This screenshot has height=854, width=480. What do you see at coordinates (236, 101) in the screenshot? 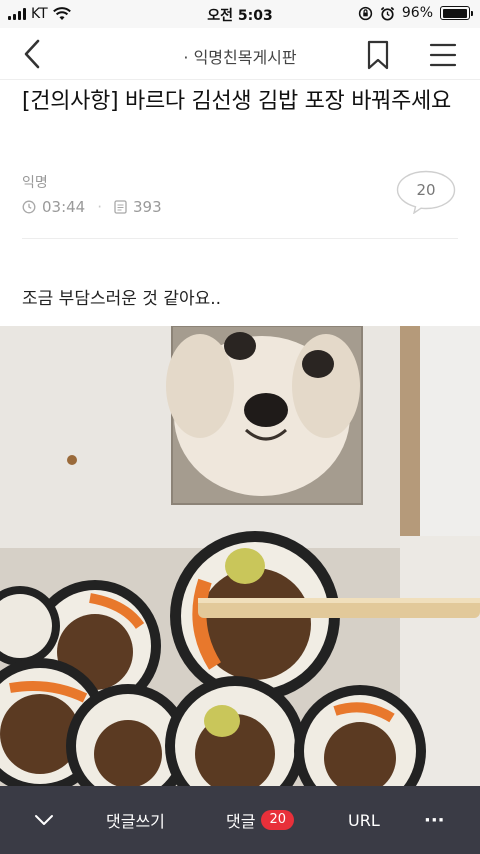
I see `post-title: [건의사항] 바르다 김선생 김밥 포장 바꿔주세요` at bounding box center [236, 101].